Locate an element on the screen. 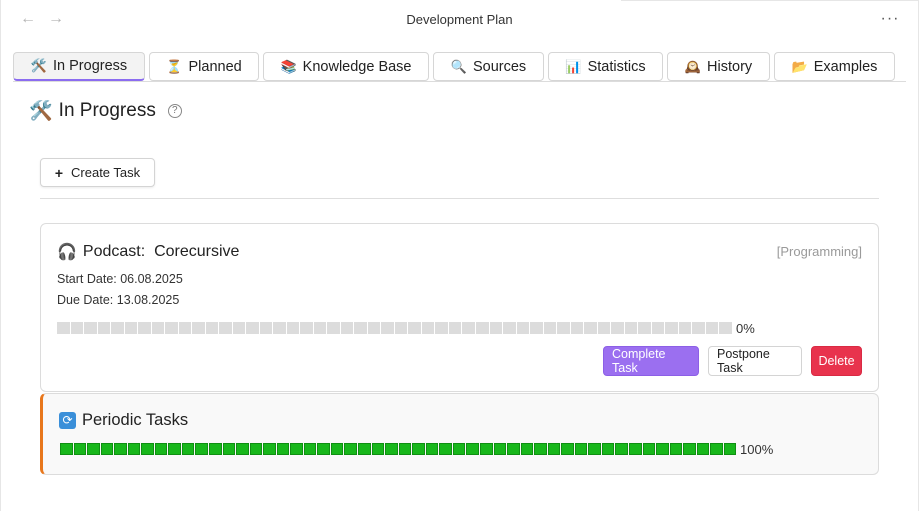 This screenshot has width=919, height=511. tab-sources: 🔍 Sources is located at coordinates (488, 66).